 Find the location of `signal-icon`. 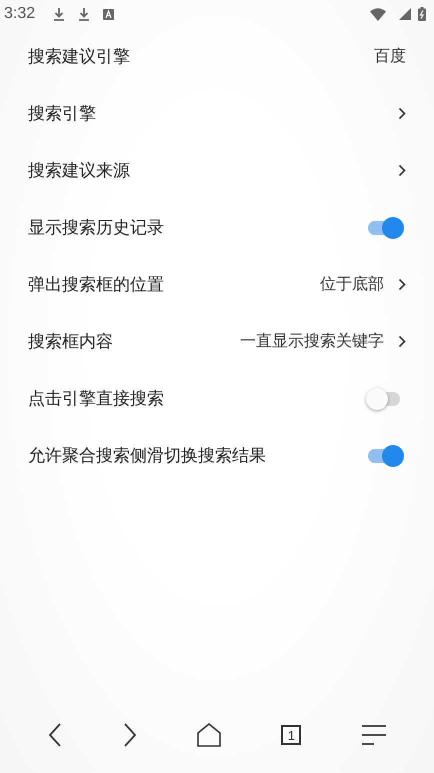

signal-icon is located at coordinates (405, 14).